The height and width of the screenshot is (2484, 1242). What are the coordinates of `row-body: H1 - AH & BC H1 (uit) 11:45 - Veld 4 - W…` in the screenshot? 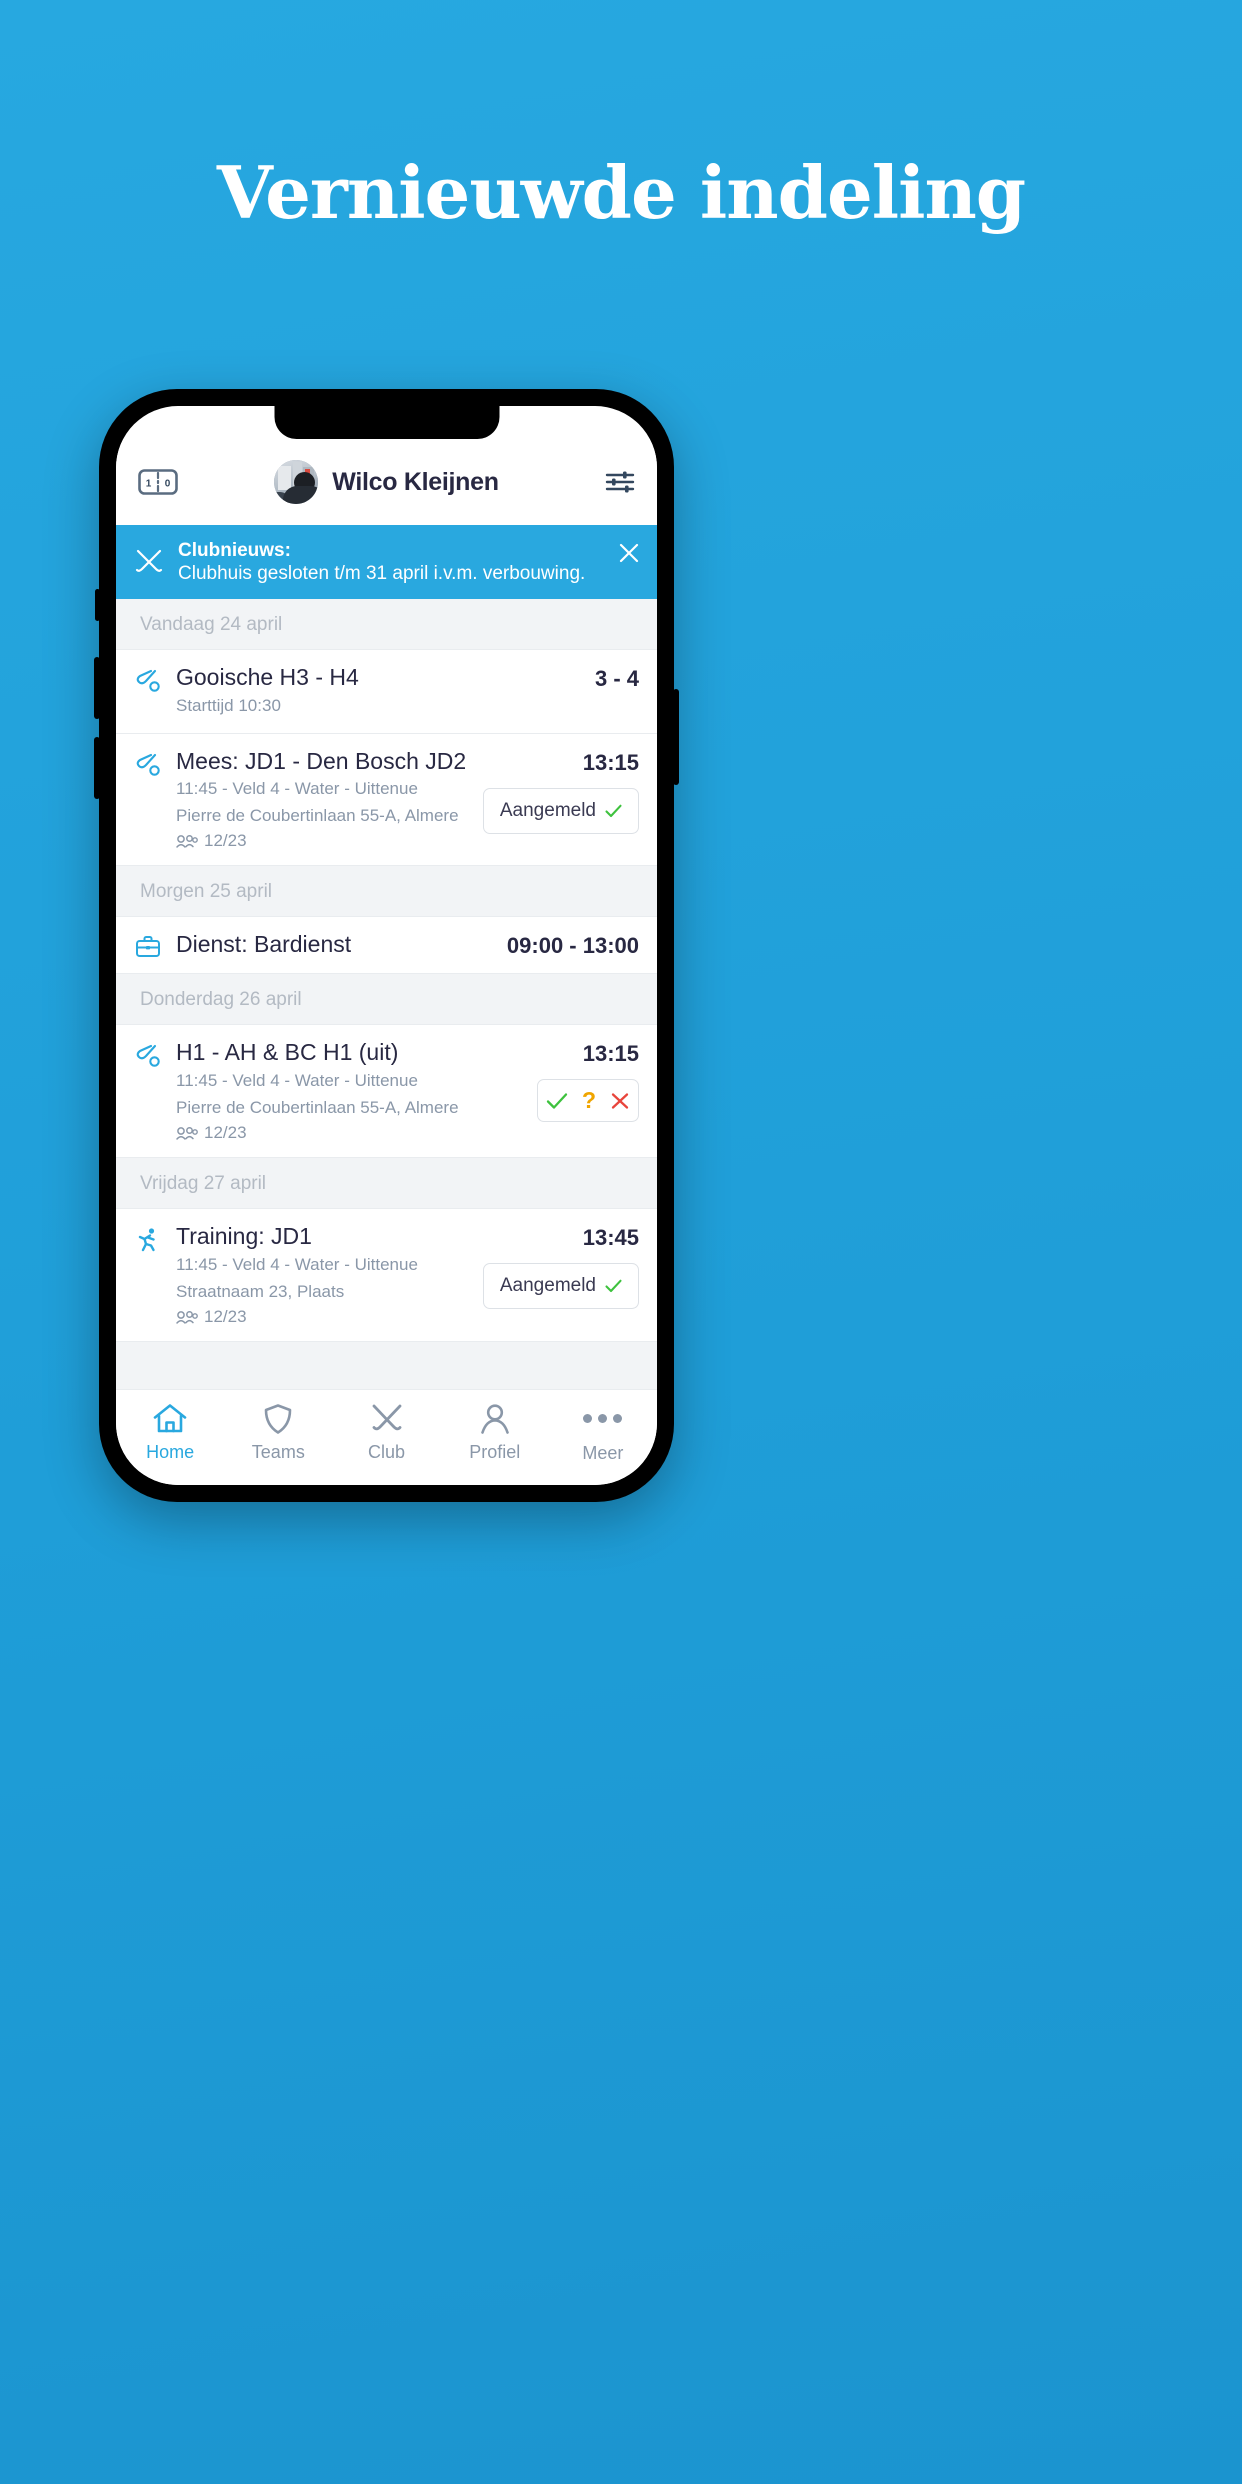 It's located at (349, 1091).